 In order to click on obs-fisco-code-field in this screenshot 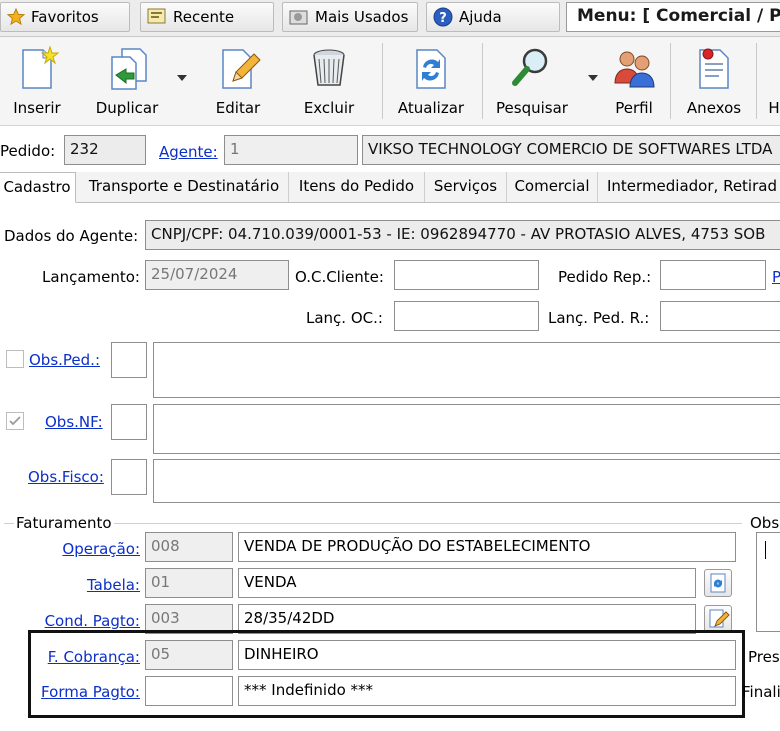, I will do `click(129, 477)`.